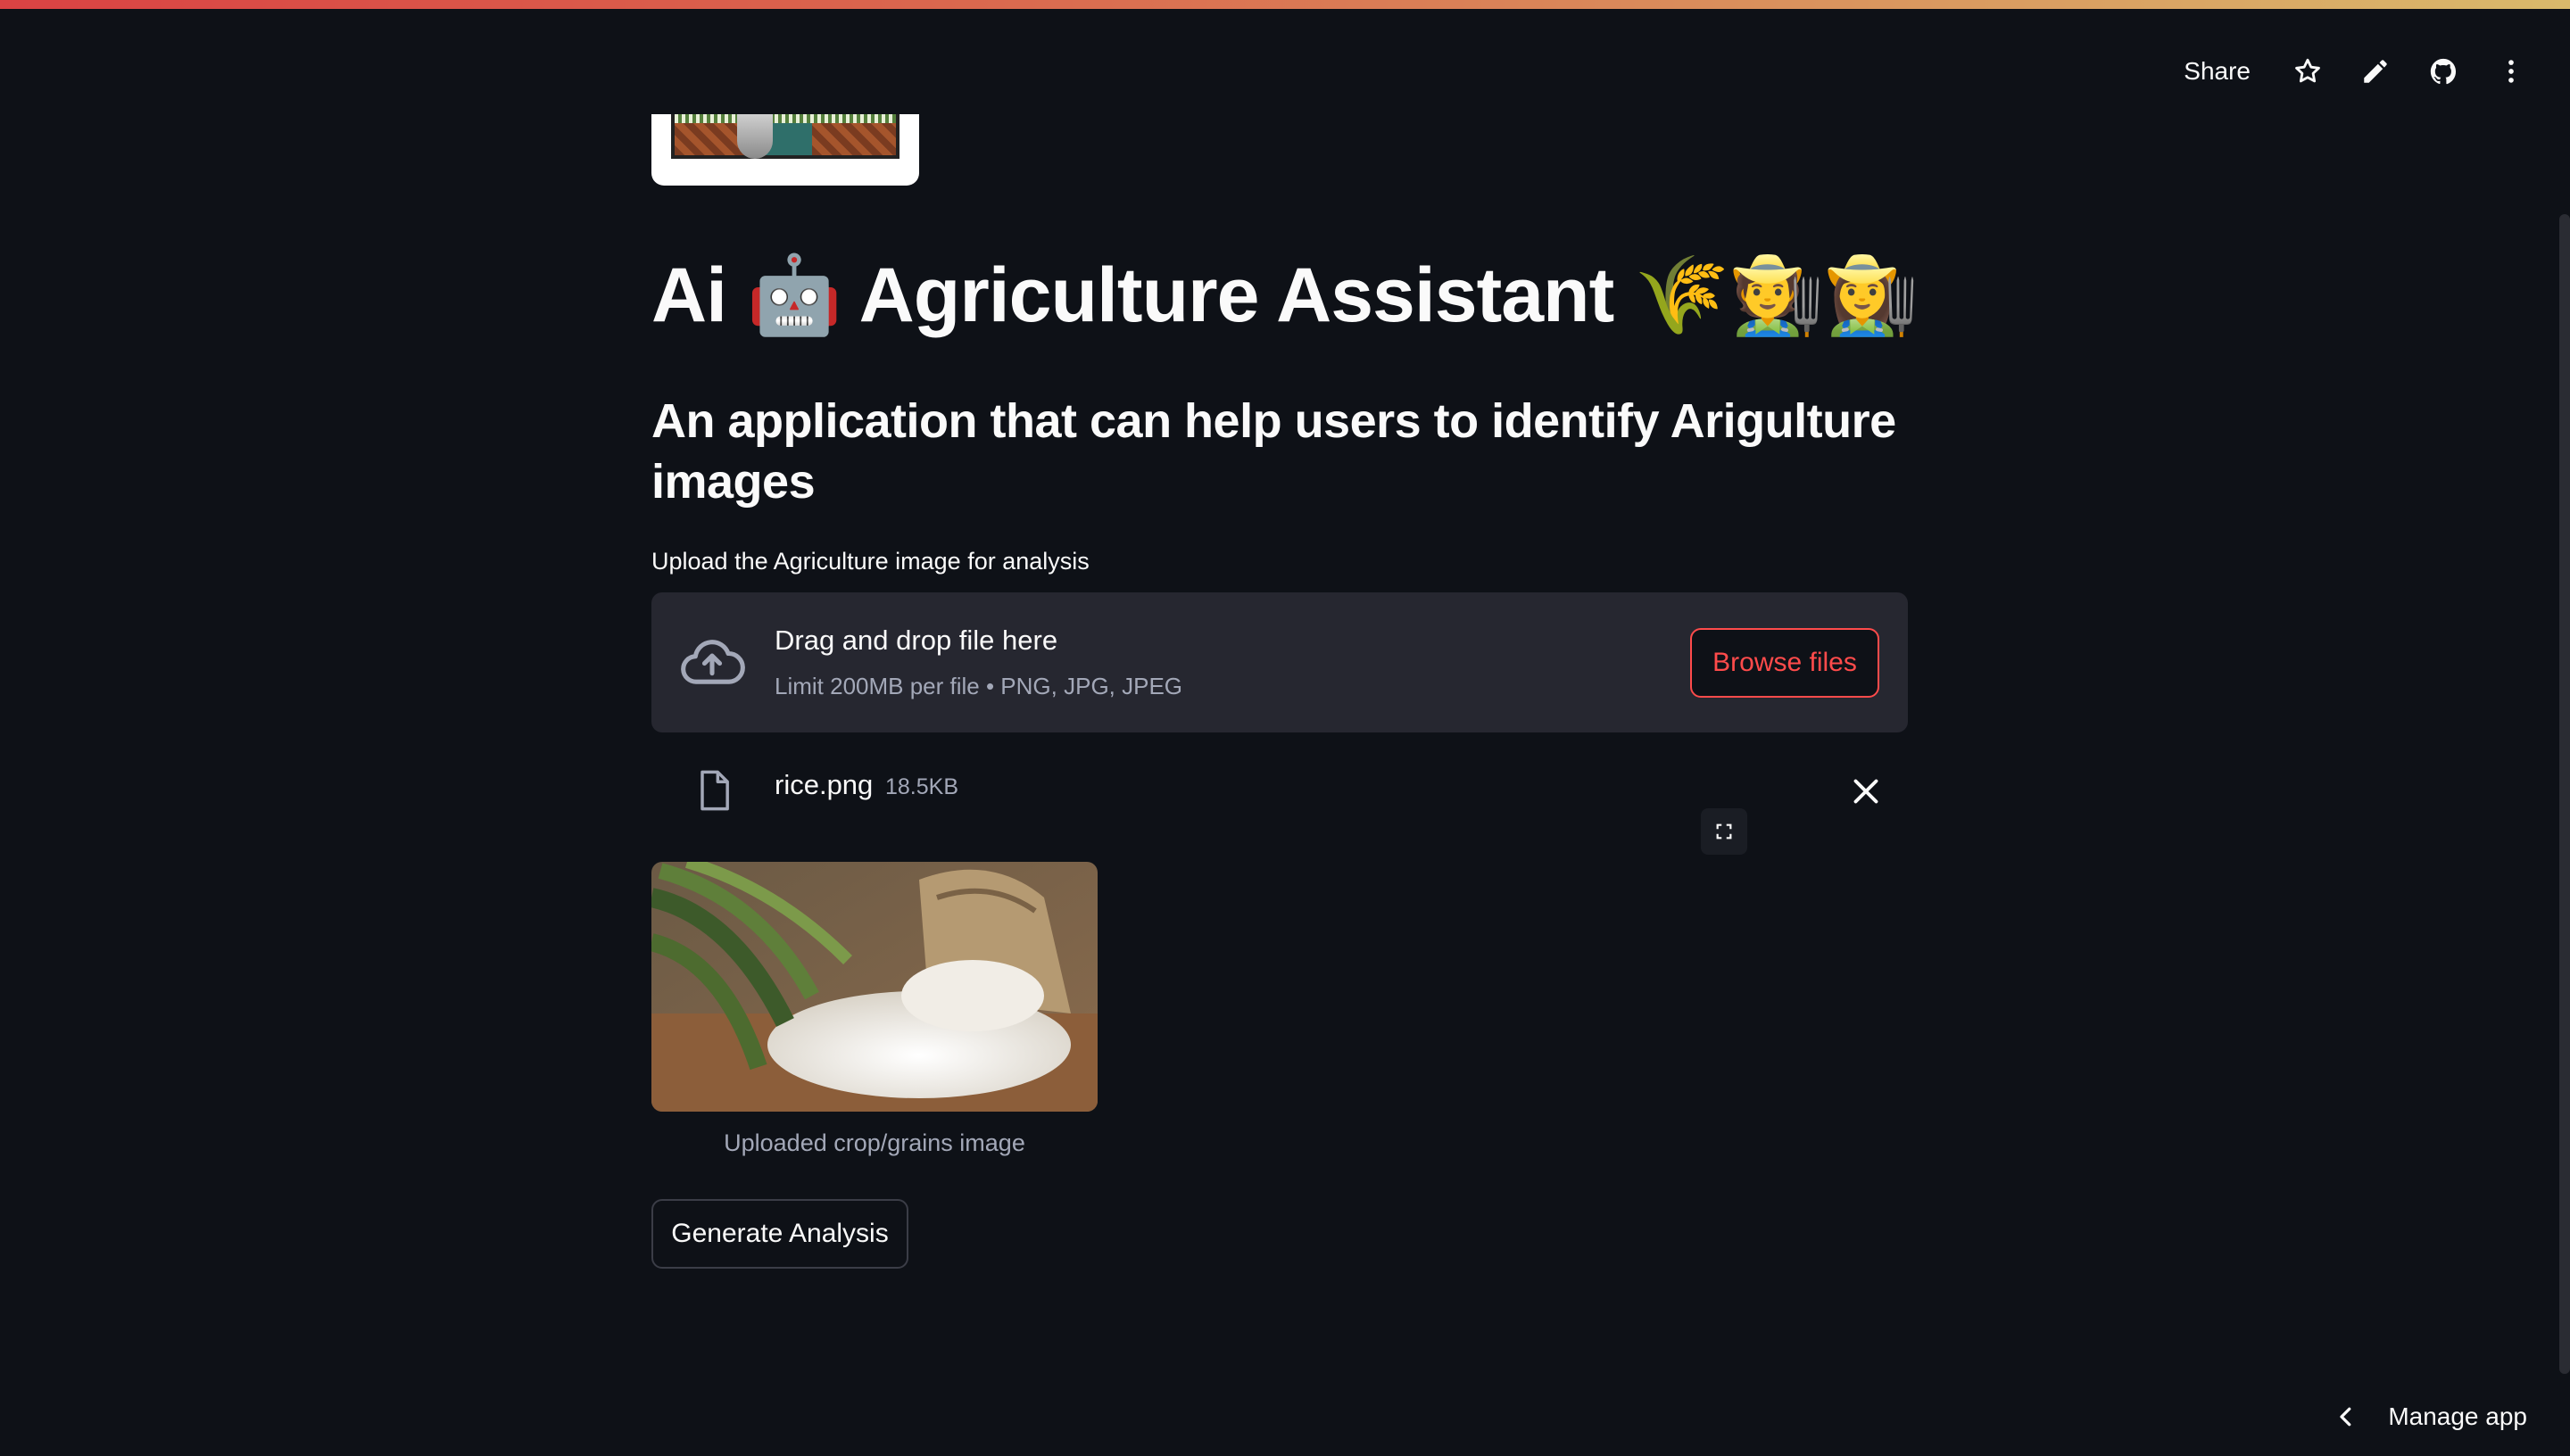  I want to click on app-logo-image, so click(785, 150).